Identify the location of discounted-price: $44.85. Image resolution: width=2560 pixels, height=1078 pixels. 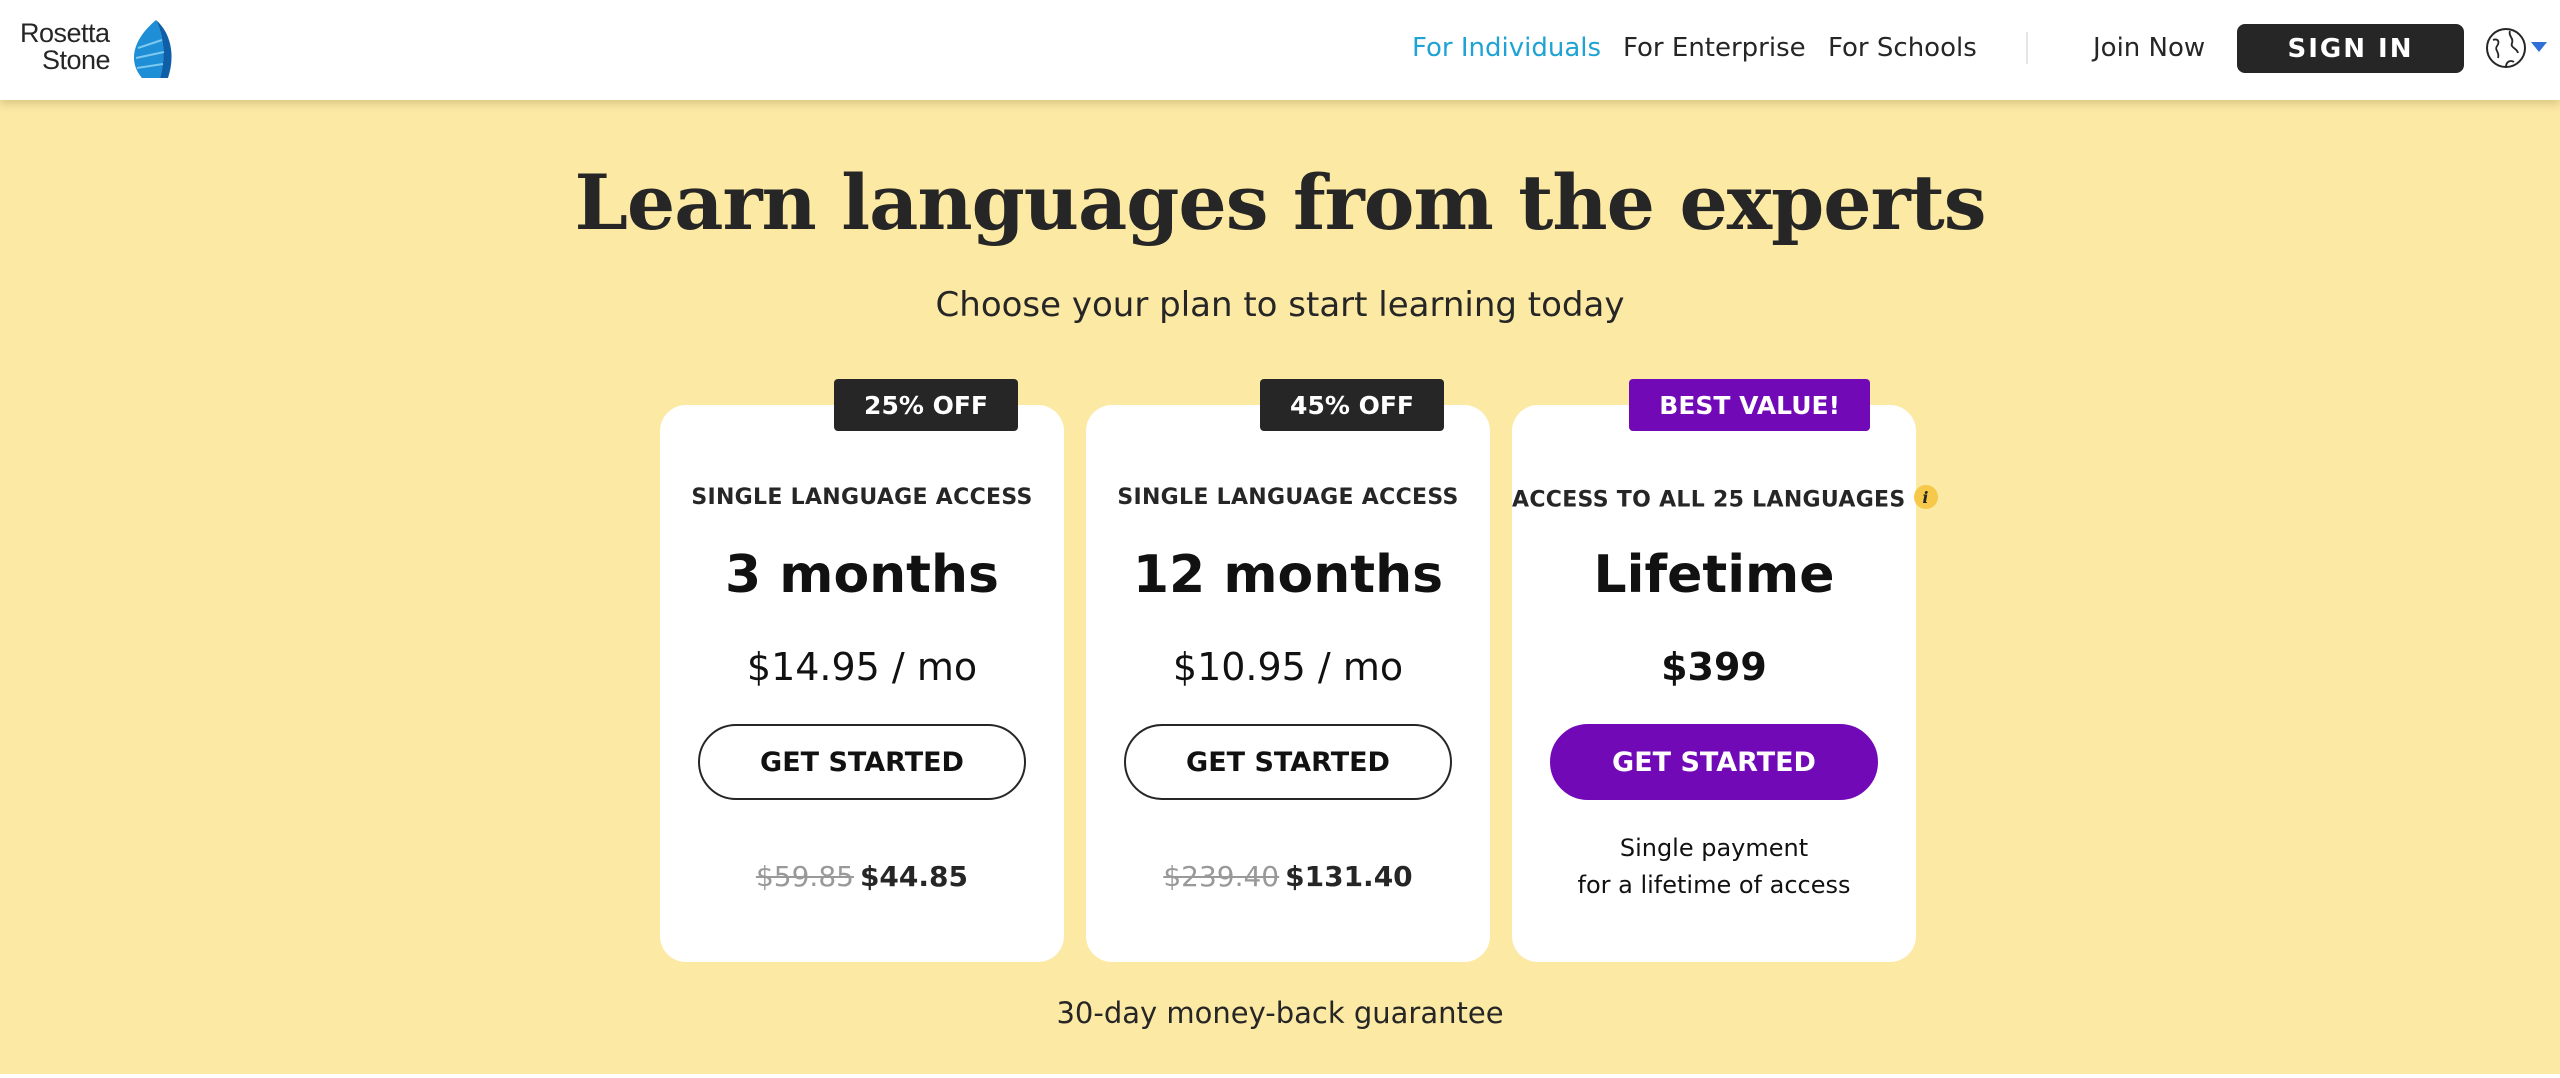
(914, 876).